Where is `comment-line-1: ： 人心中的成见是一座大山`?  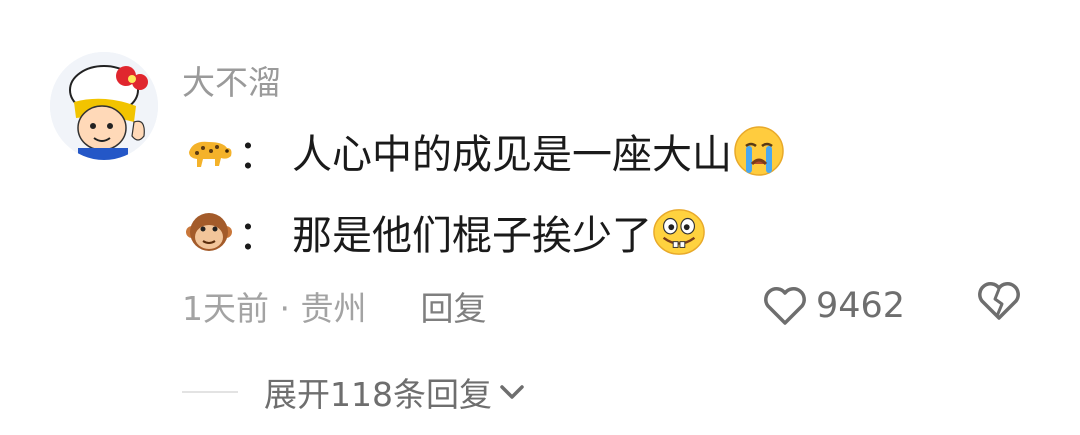
comment-line-1: ： 人心中的成见是一座大山 is located at coordinates (484, 151).